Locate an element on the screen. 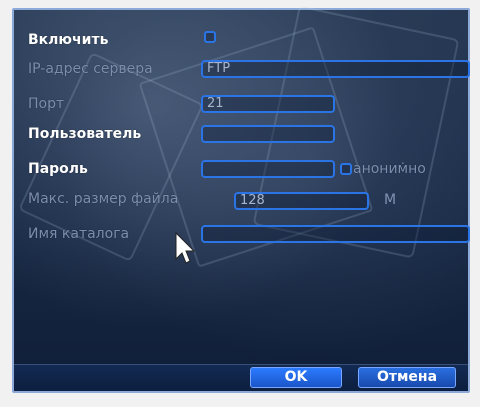 The image size is (480, 407). folder-name-field is located at coordinates (335, 234).